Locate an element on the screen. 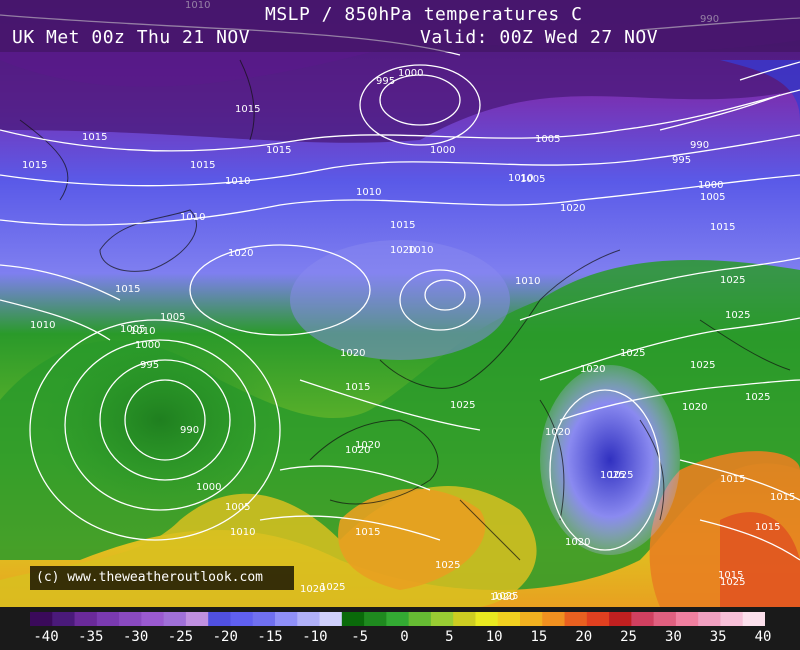 The width and height of the screenshot is (800, 650). colorbar-tick-label: 40 is located at coordinates (763, 637).